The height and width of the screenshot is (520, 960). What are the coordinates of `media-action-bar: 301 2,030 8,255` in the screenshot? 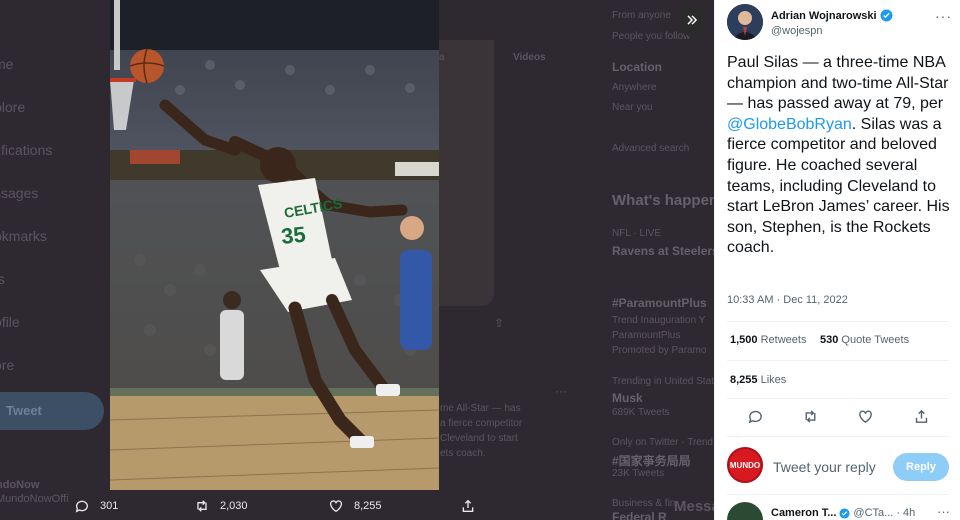 It's located at (357, 505).